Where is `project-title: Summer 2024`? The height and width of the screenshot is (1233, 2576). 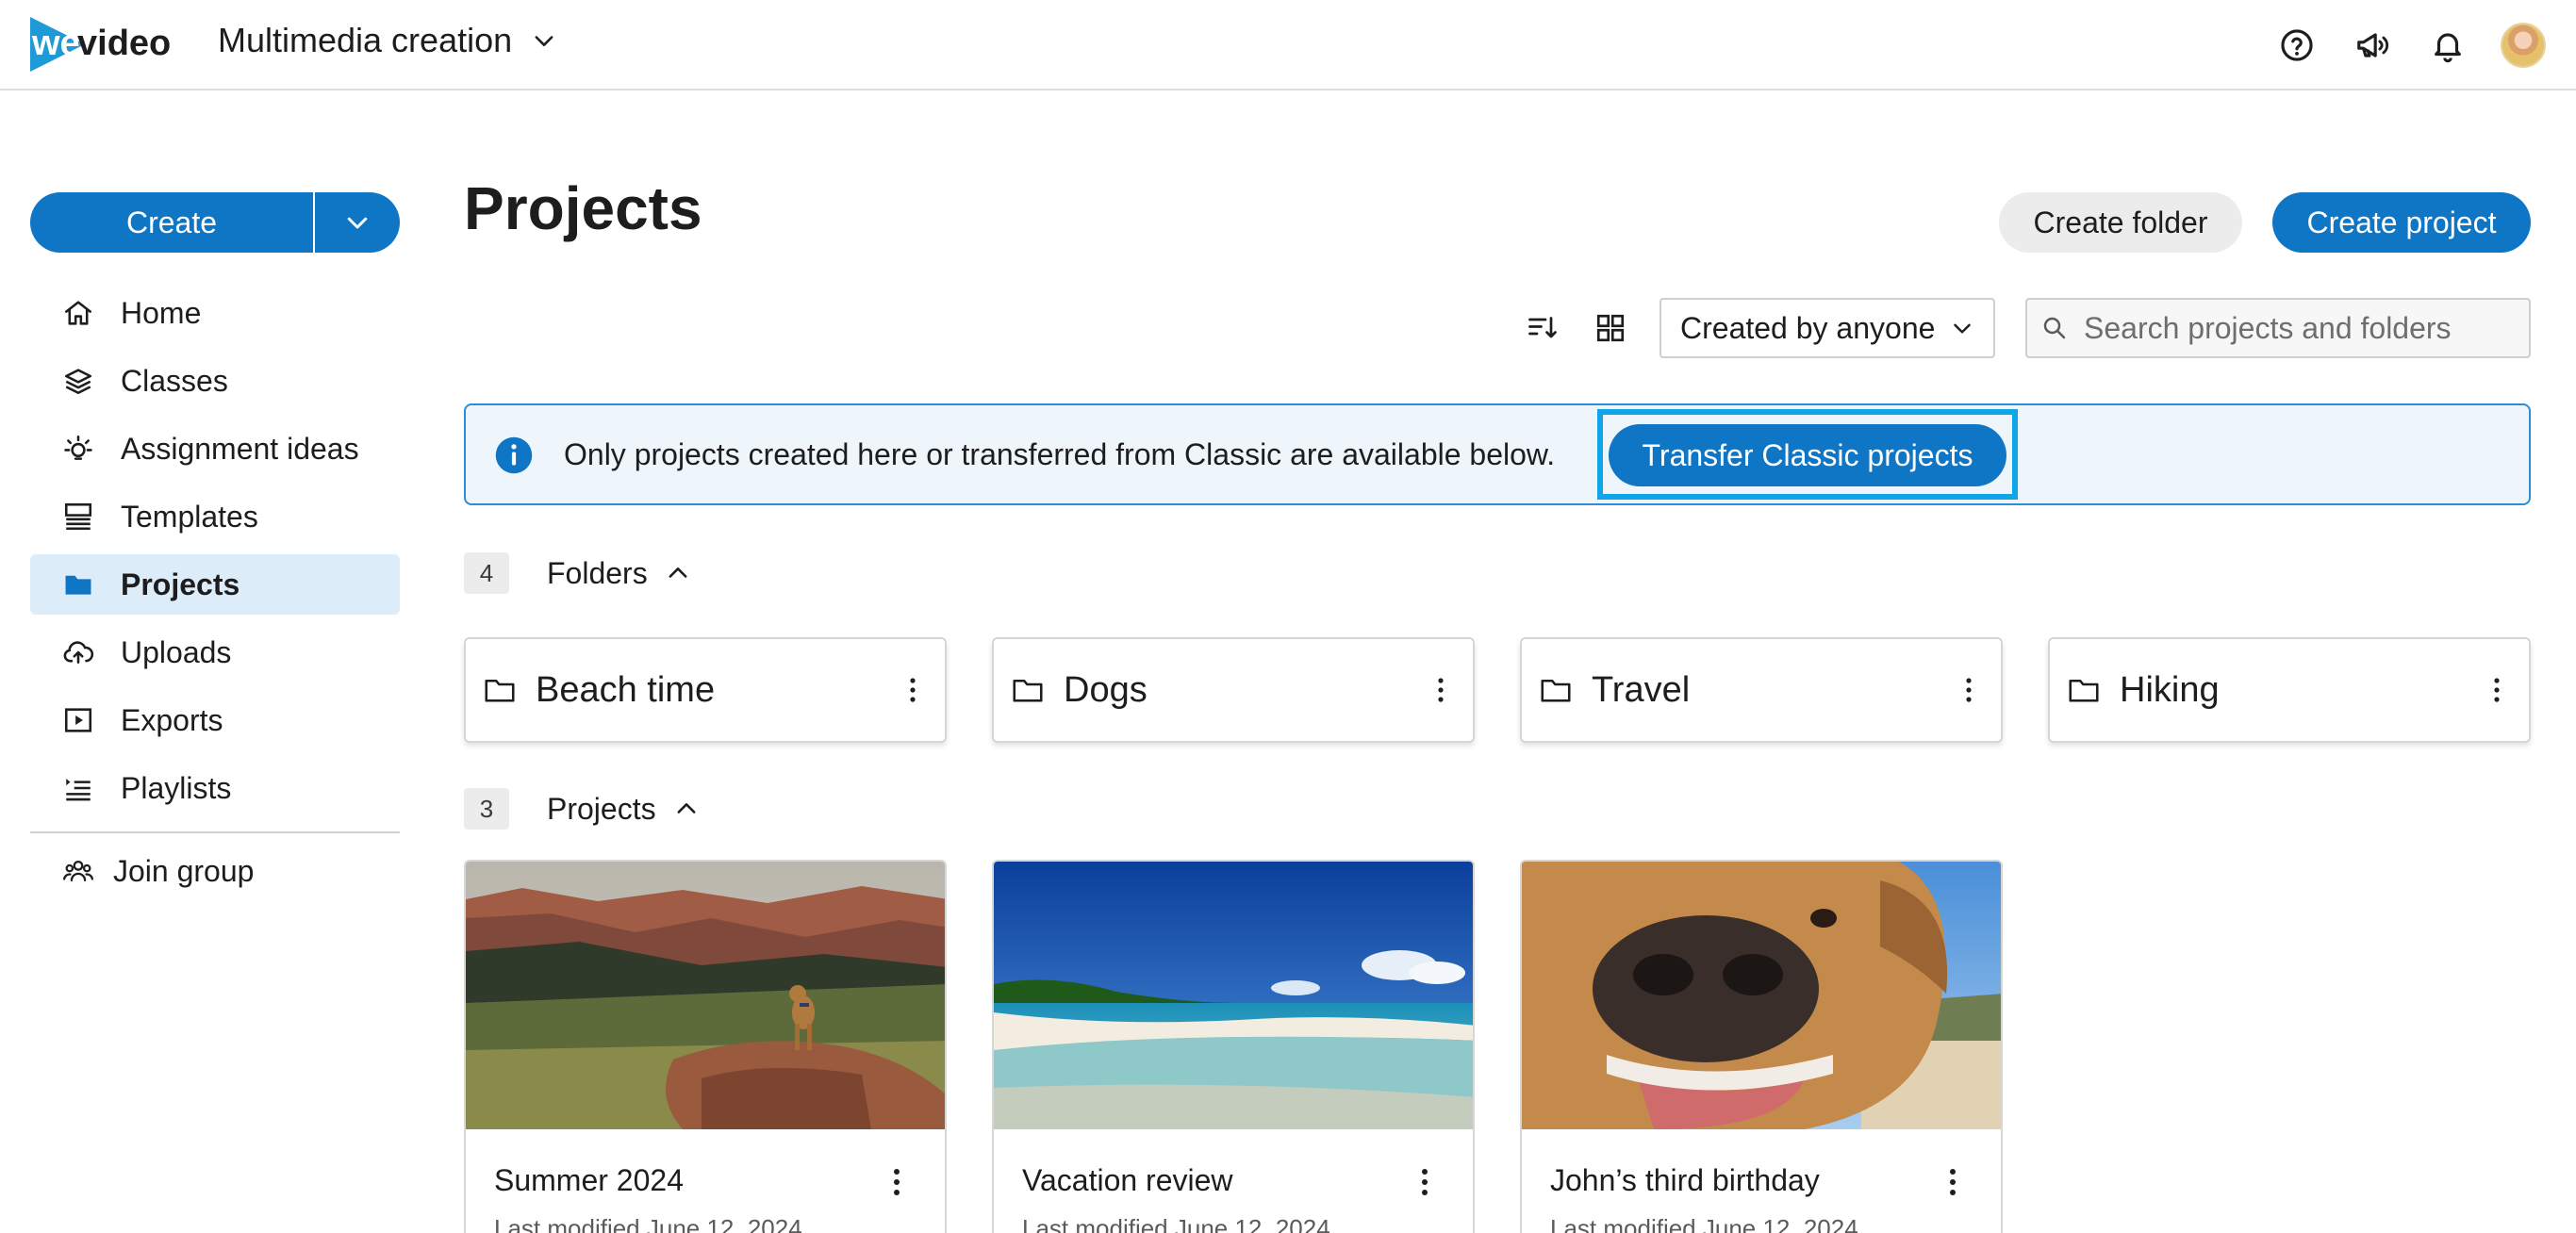
project-title: Summer 2024 is located at coordinates (589, 1180).